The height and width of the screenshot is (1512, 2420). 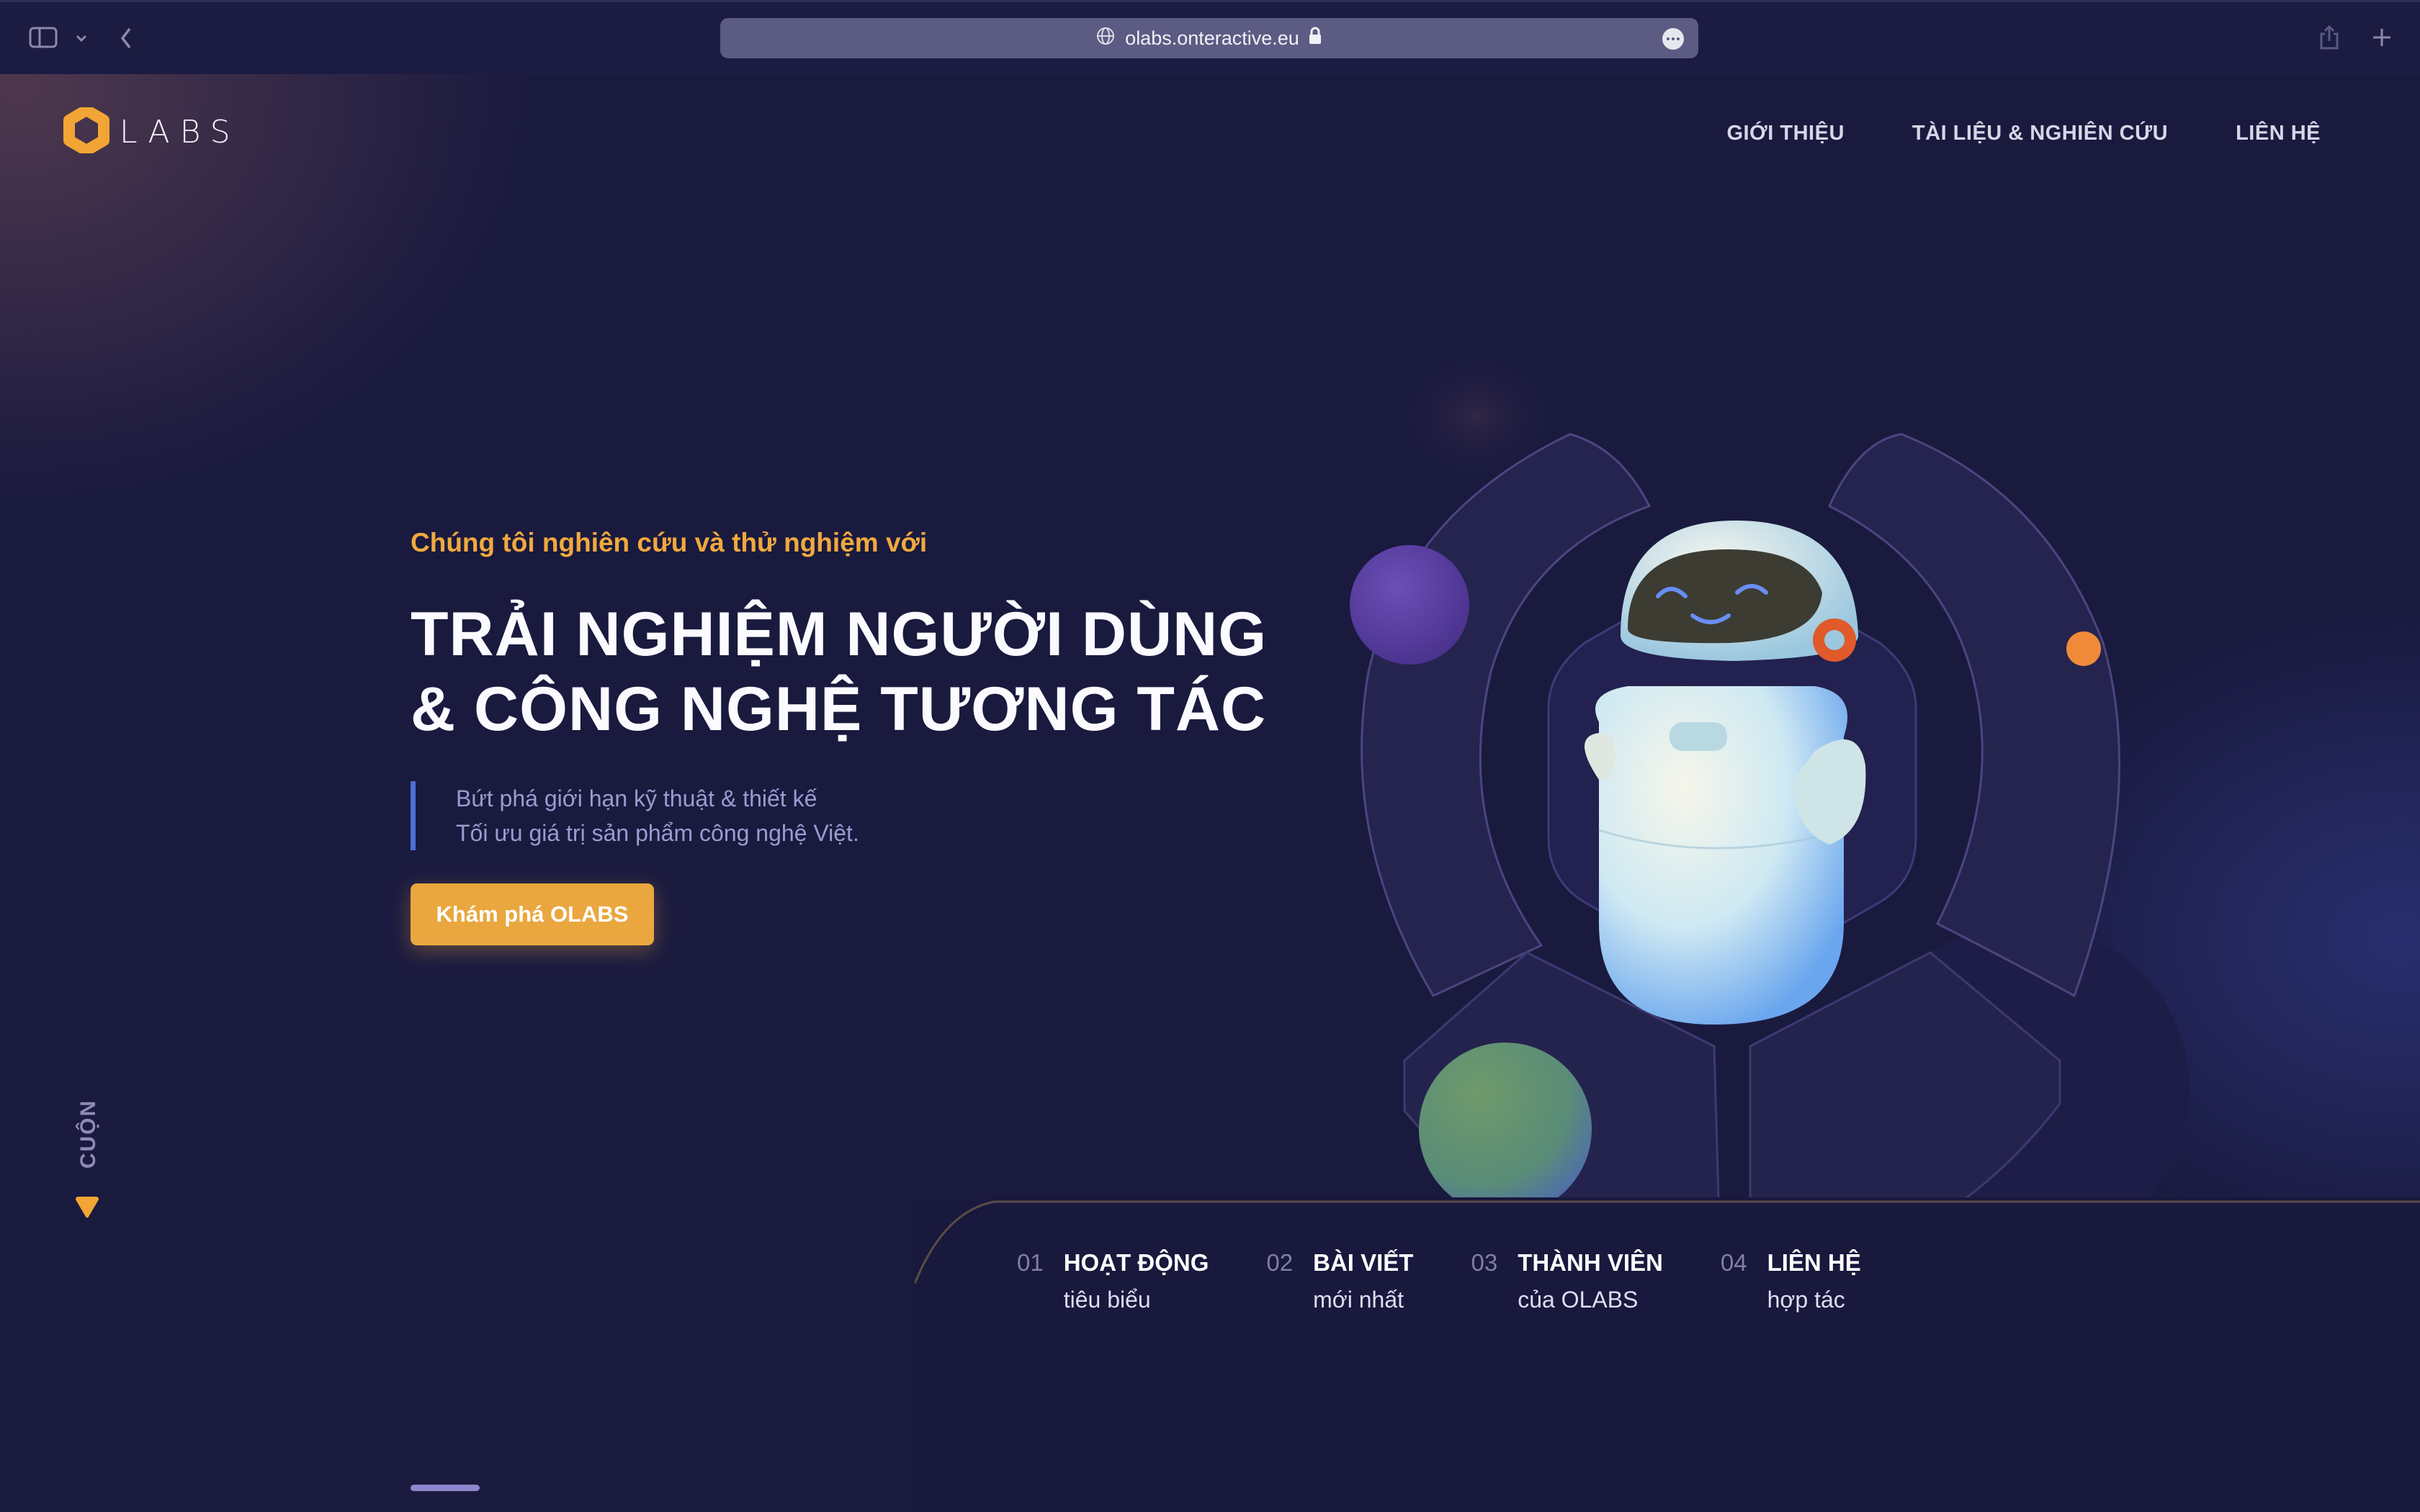 I want to click on address-bar: olabs.onteractive.eu, so click(x=1209, y=38).